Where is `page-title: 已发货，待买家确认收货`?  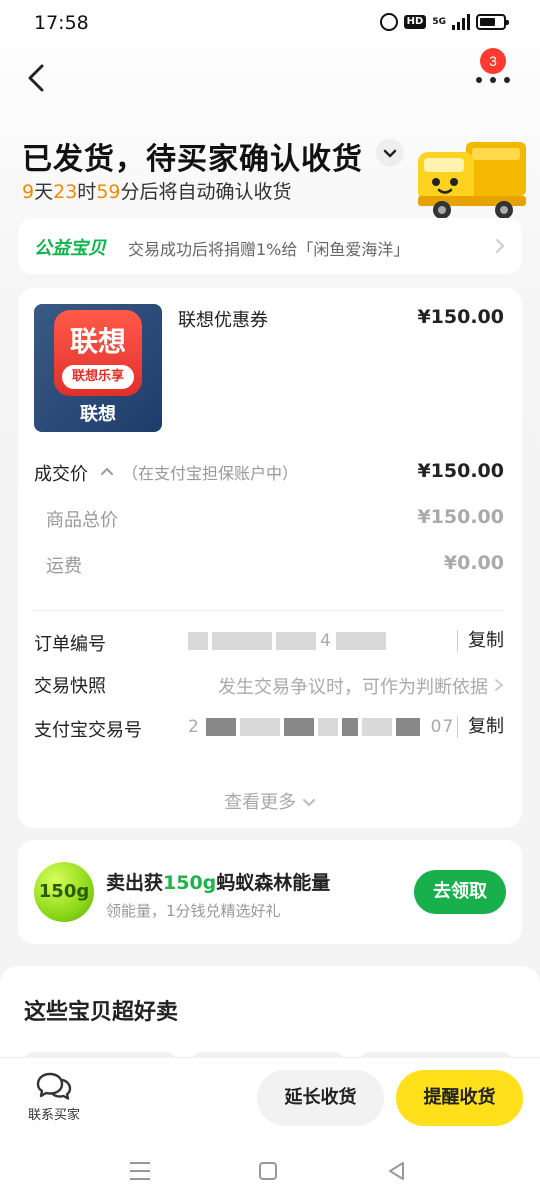
page-title: 已发货，待买家确认收货 is located at coordinates (192, 159).